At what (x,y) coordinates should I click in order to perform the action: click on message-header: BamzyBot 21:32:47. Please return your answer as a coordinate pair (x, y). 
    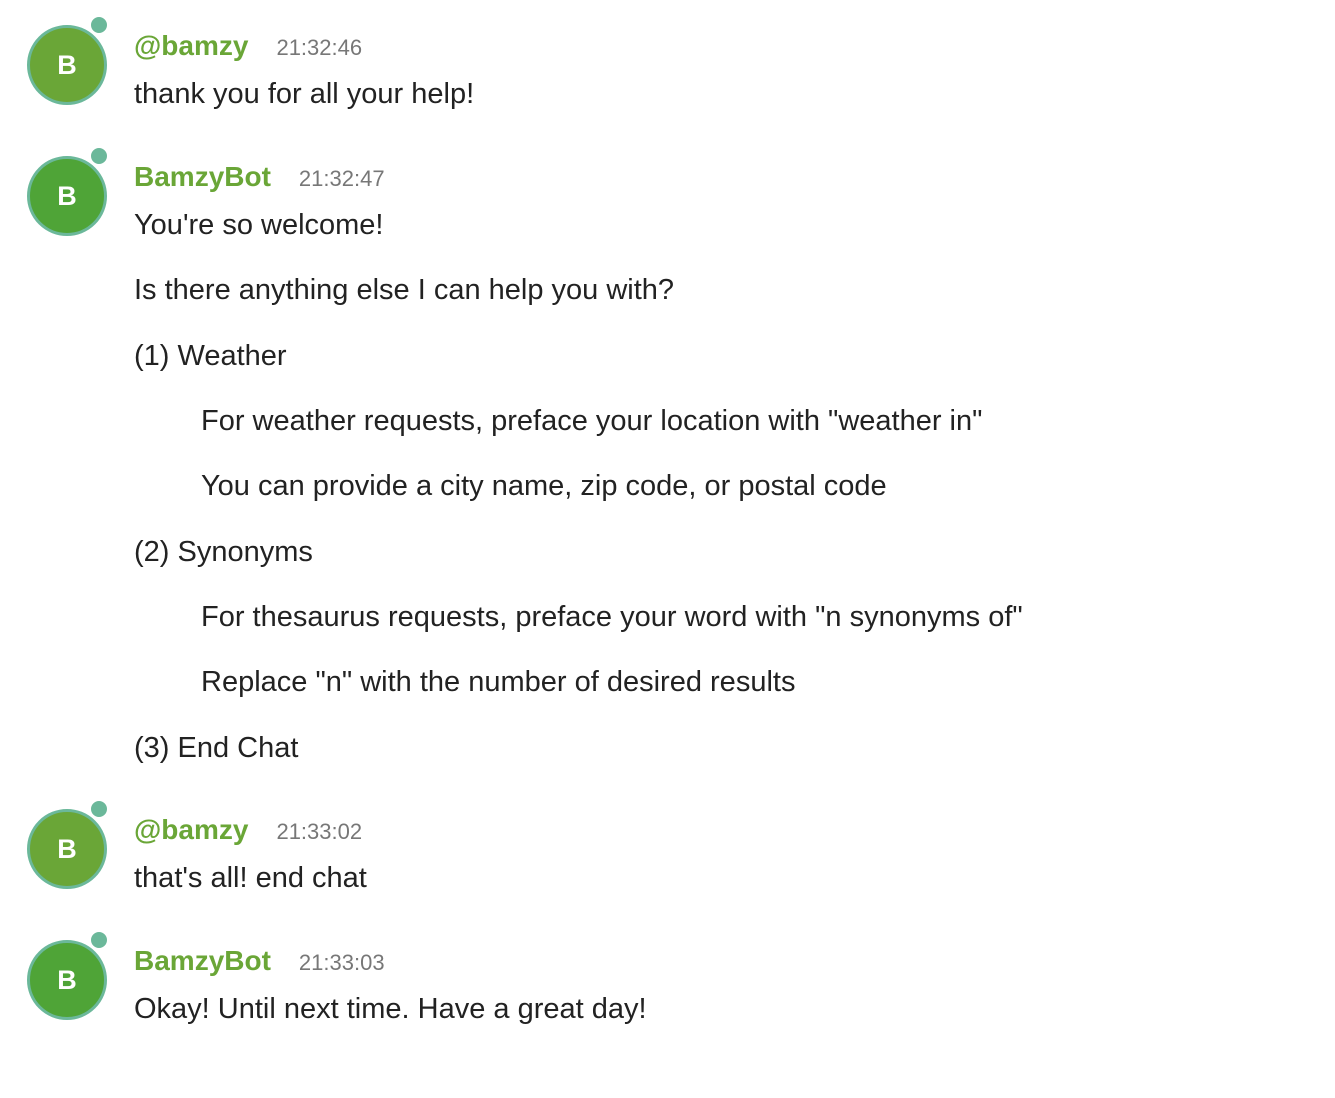
    Looking at the image, I should click on (259, 177).